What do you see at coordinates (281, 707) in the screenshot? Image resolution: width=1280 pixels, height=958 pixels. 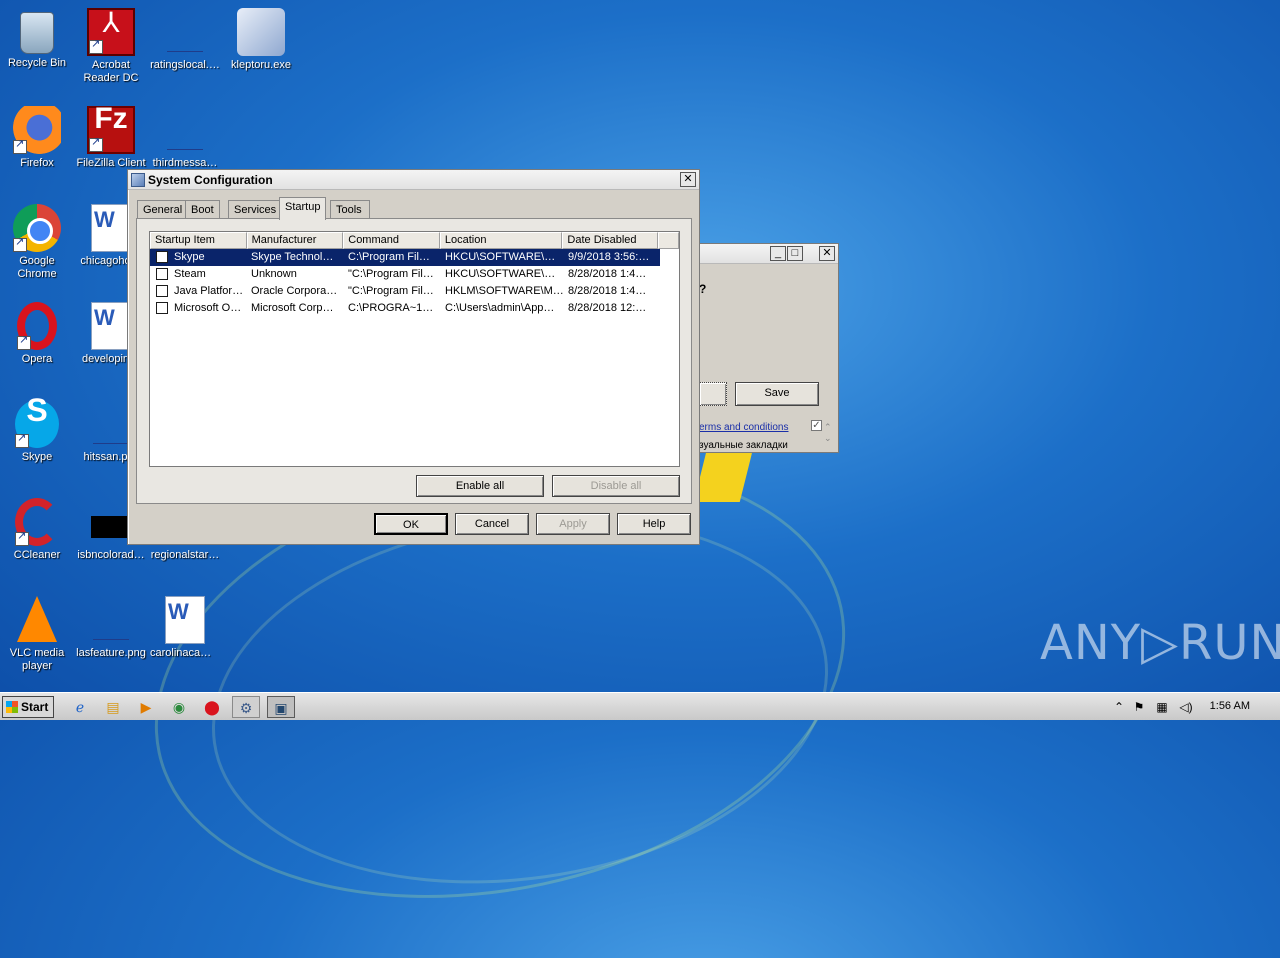 I see `msconfig-taskbar-icon: ▣` at bounding box center [281, 707].